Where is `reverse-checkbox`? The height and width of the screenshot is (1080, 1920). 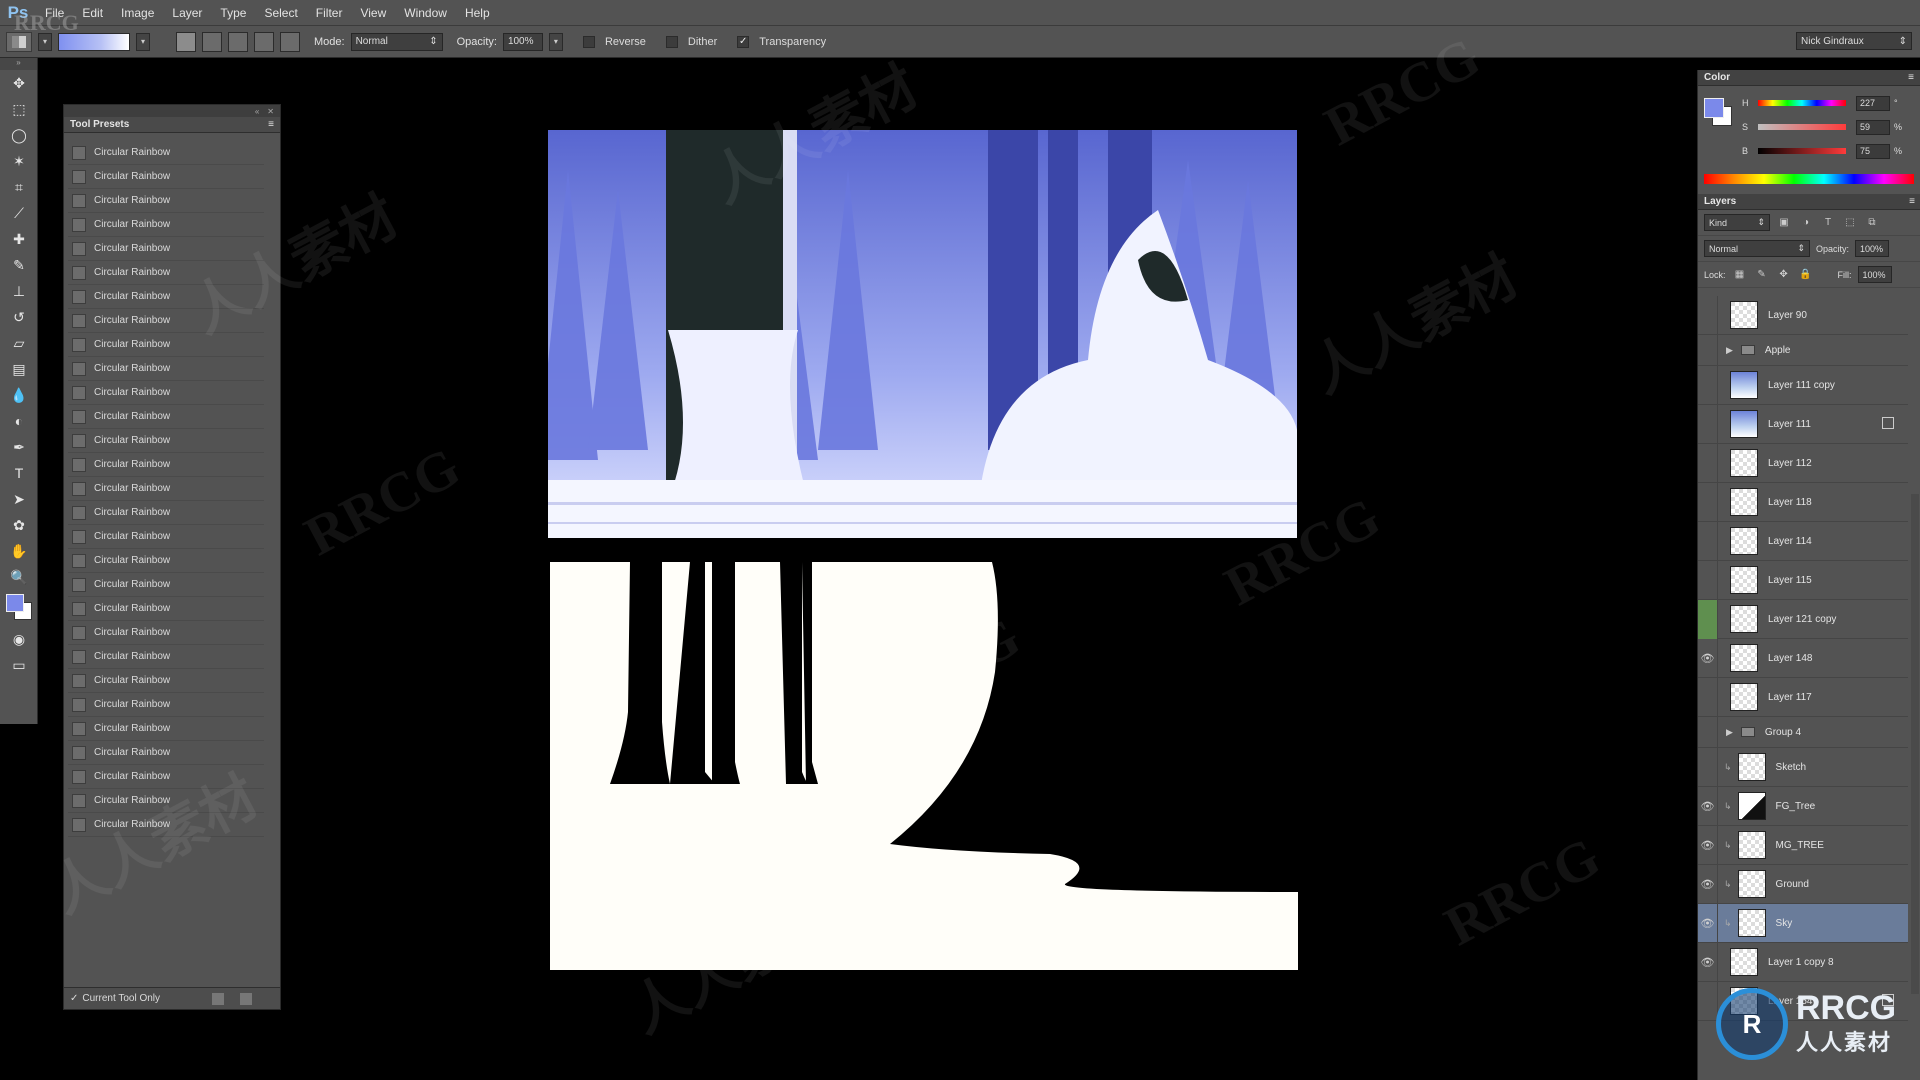 reverse-checkbox is located at coordinates (588, 41).